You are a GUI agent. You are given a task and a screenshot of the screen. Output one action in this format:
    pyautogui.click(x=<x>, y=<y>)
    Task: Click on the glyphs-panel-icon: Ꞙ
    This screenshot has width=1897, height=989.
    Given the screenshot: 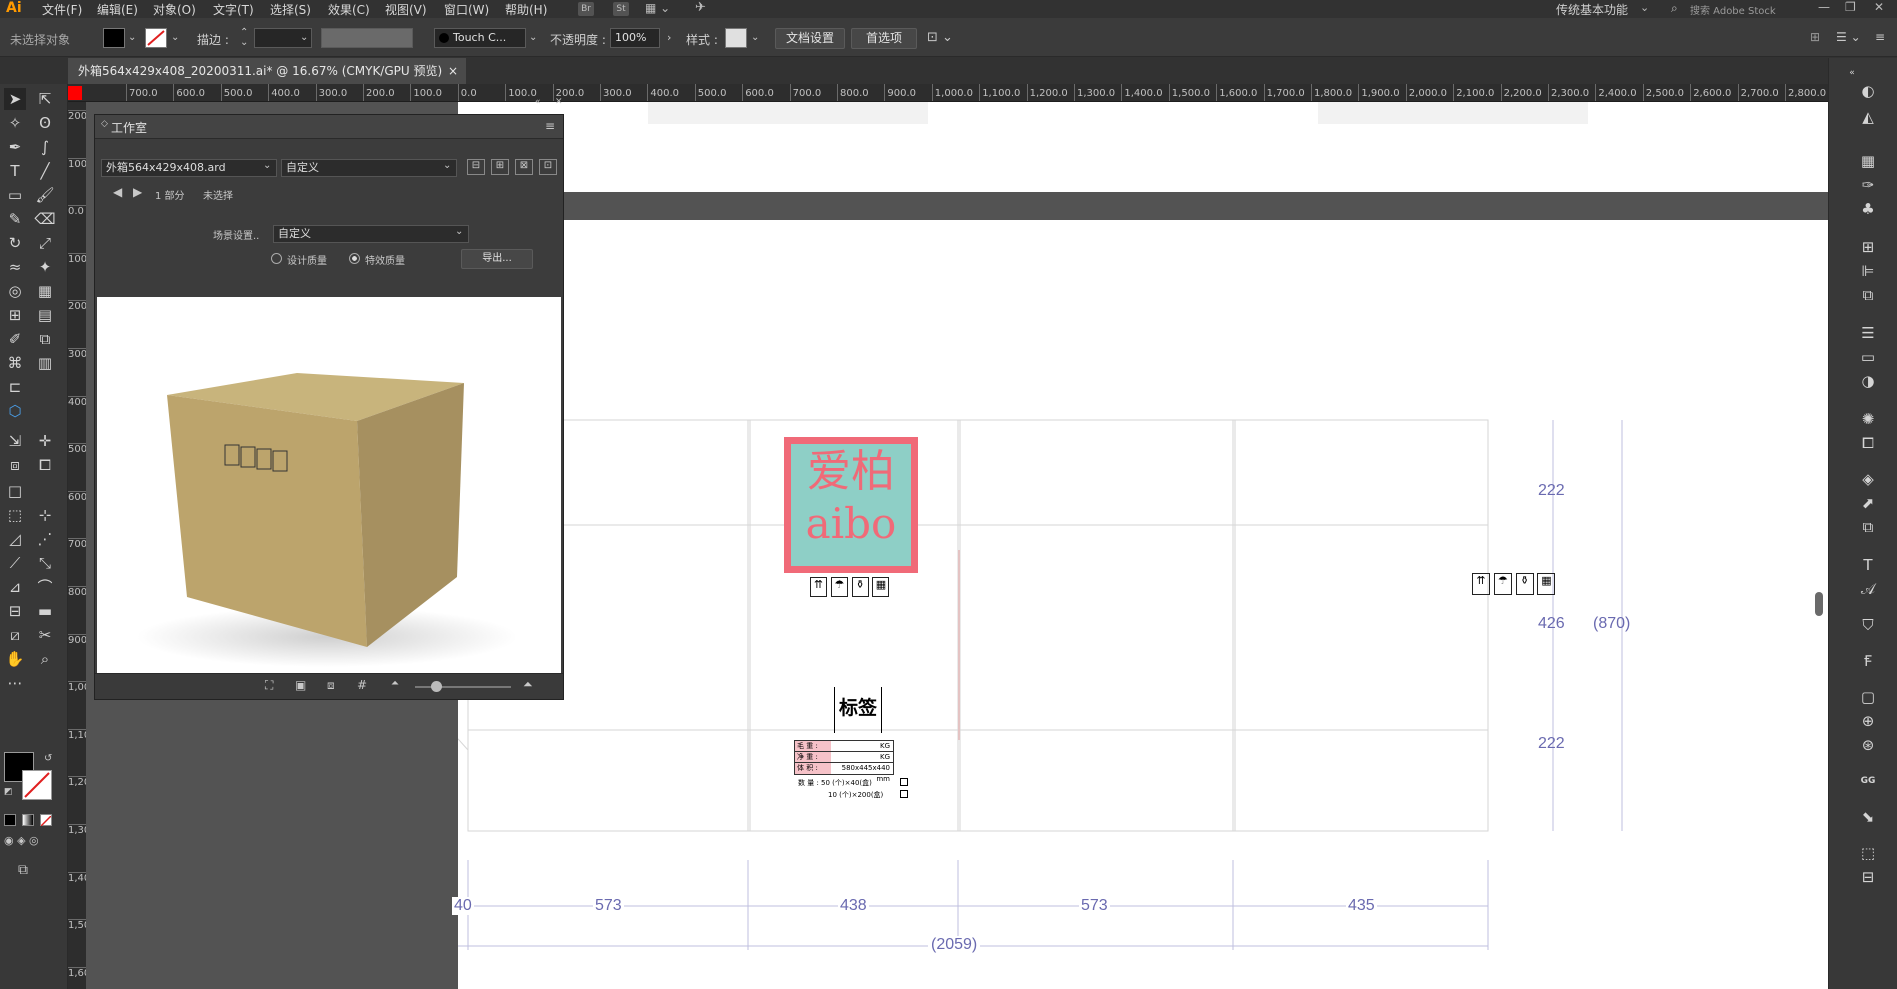 What is the action you would take?
    pyautogui.click(x=1868, y=661)
    